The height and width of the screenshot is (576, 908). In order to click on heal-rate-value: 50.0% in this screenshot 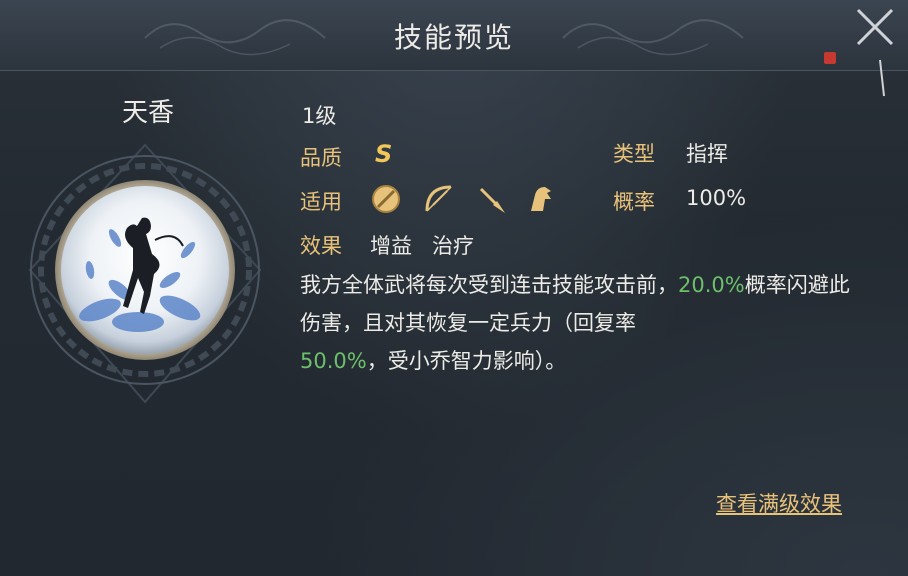, I will do `click(333, 361)`.